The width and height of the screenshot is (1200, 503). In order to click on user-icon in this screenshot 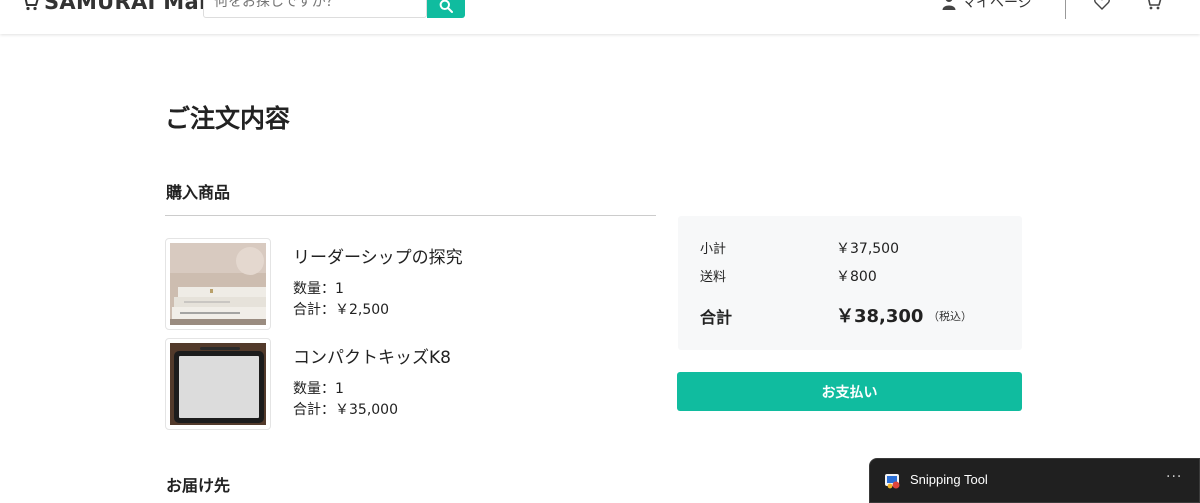, I will do `click(949, 5)`.